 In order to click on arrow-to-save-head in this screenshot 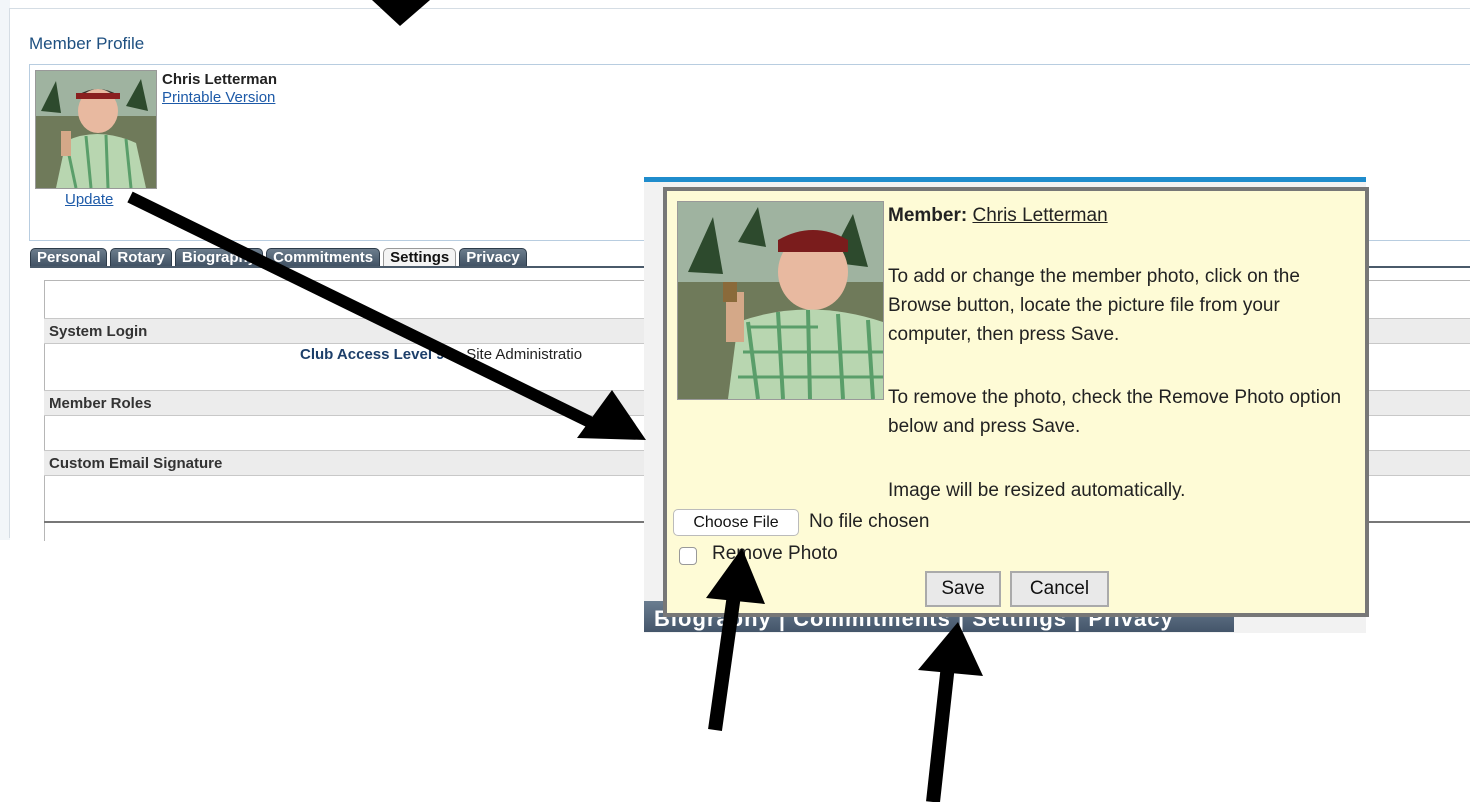, I will do `click(950, 649)`.